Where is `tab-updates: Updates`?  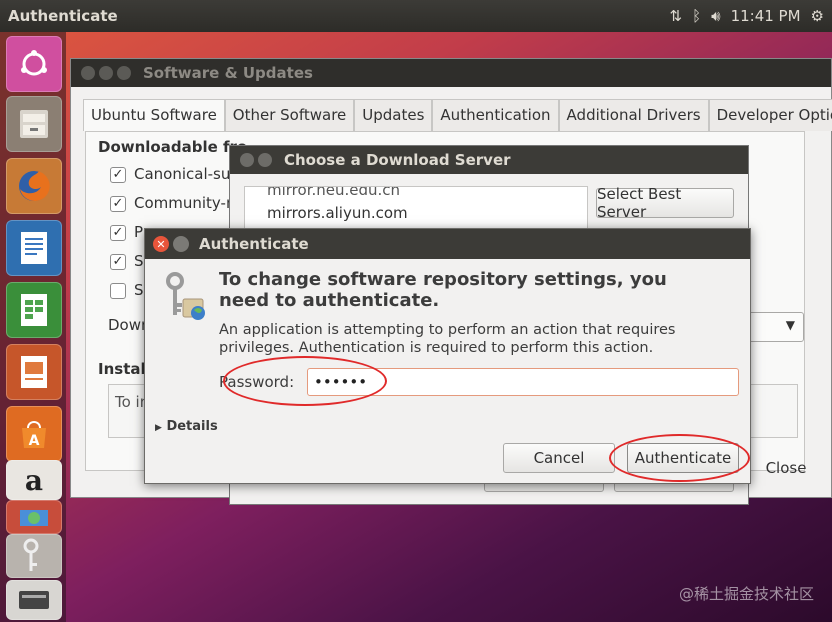 tab-updates: Updates is located at coordinates (393, 115).